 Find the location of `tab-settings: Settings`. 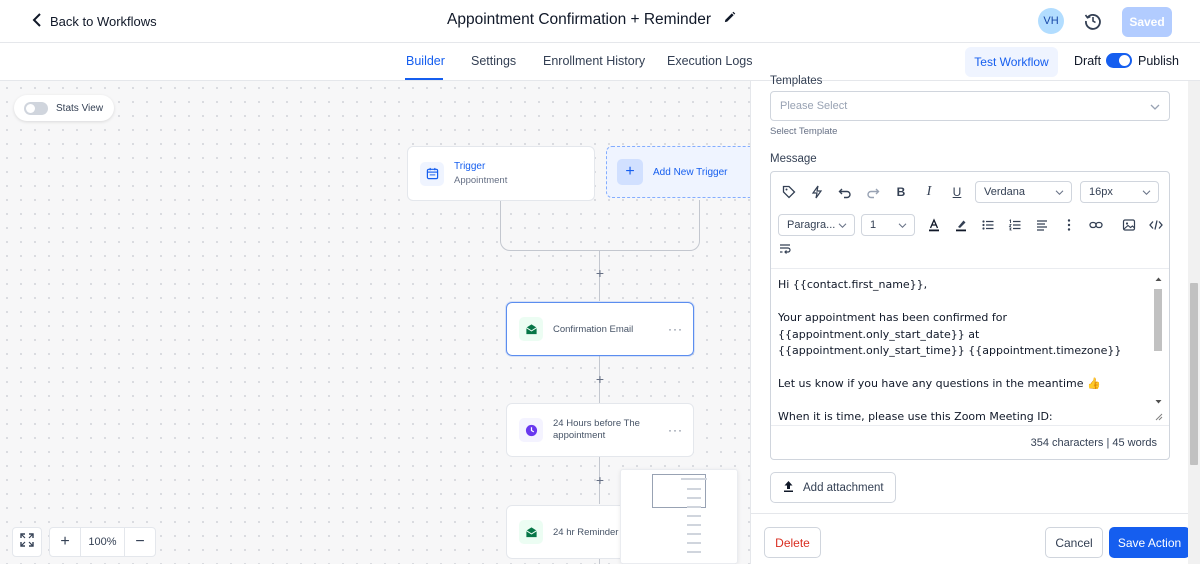

tab-settings: Settings is located at coordinates (493, 61).